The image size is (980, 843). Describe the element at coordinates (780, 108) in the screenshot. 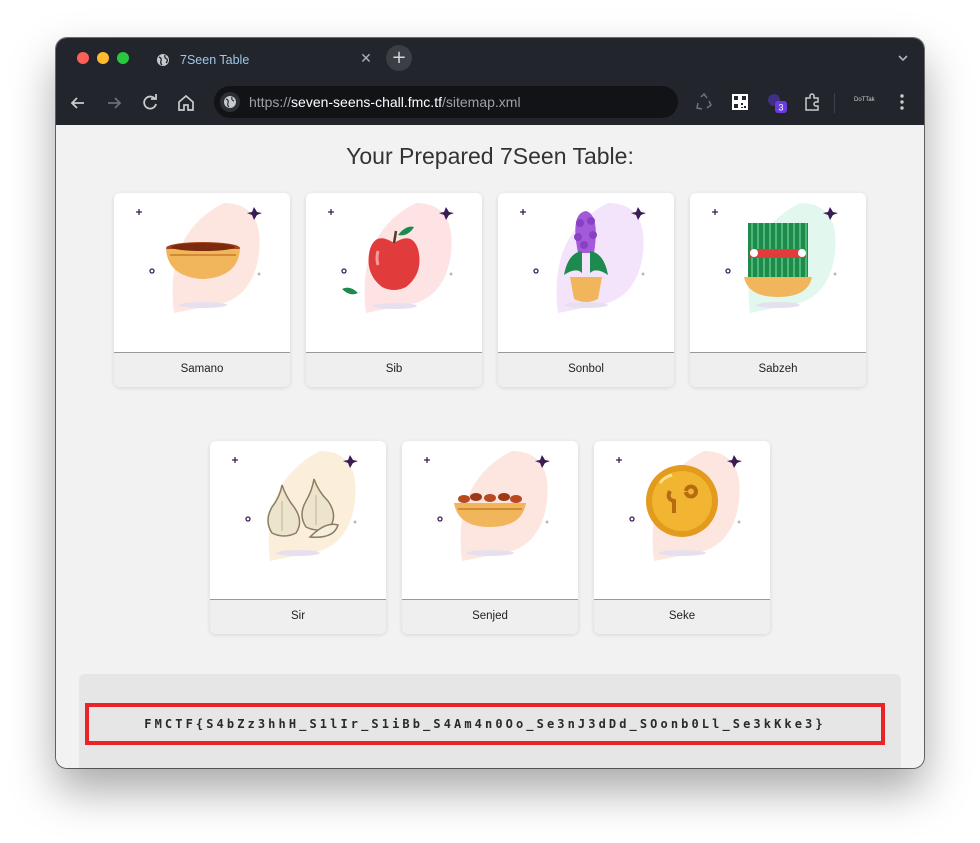

I see `extension-badge-count: 3` at that location.